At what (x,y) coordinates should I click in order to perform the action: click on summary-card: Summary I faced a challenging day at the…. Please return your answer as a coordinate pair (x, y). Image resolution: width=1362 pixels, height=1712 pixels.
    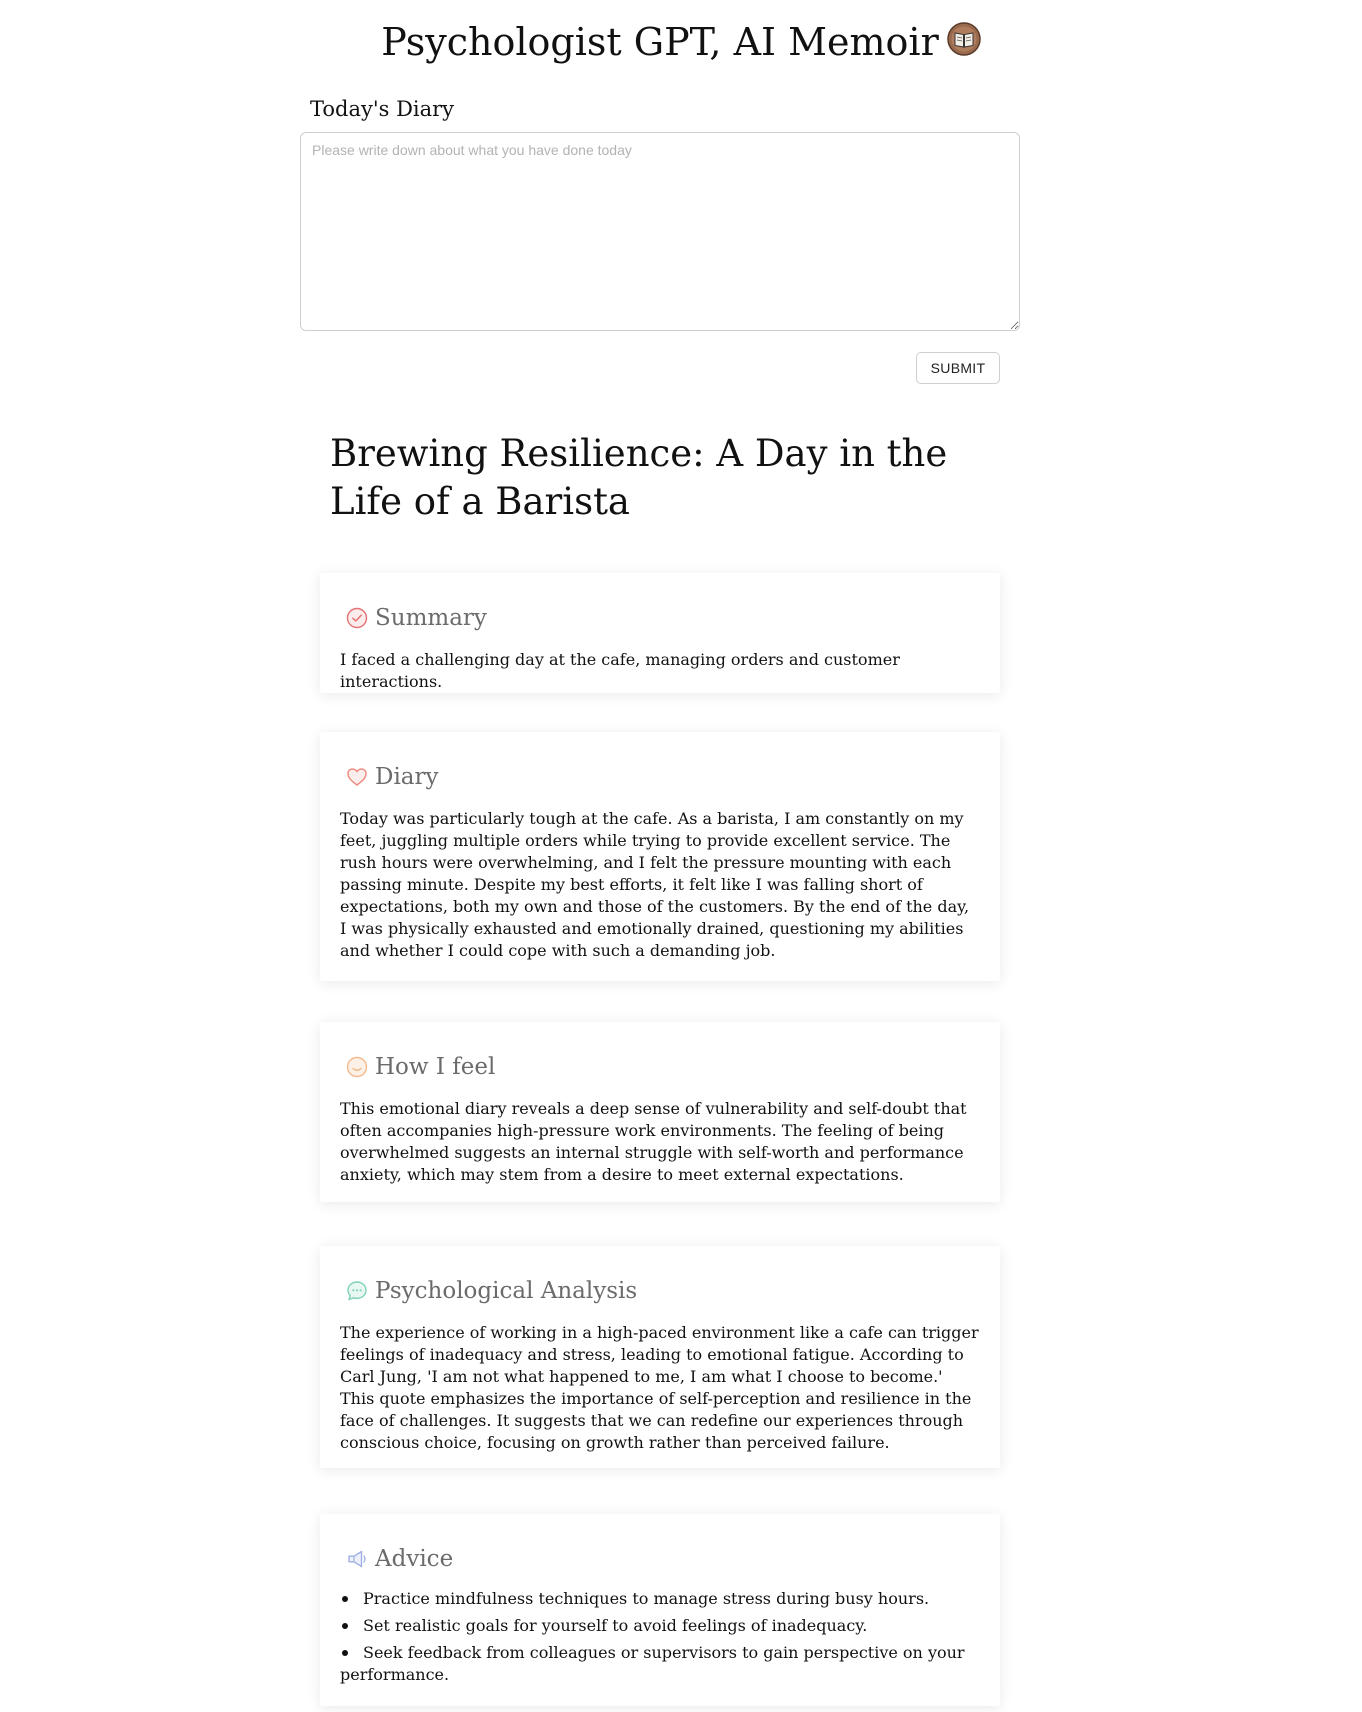
    Looking at the image, I should click on (660, 633).